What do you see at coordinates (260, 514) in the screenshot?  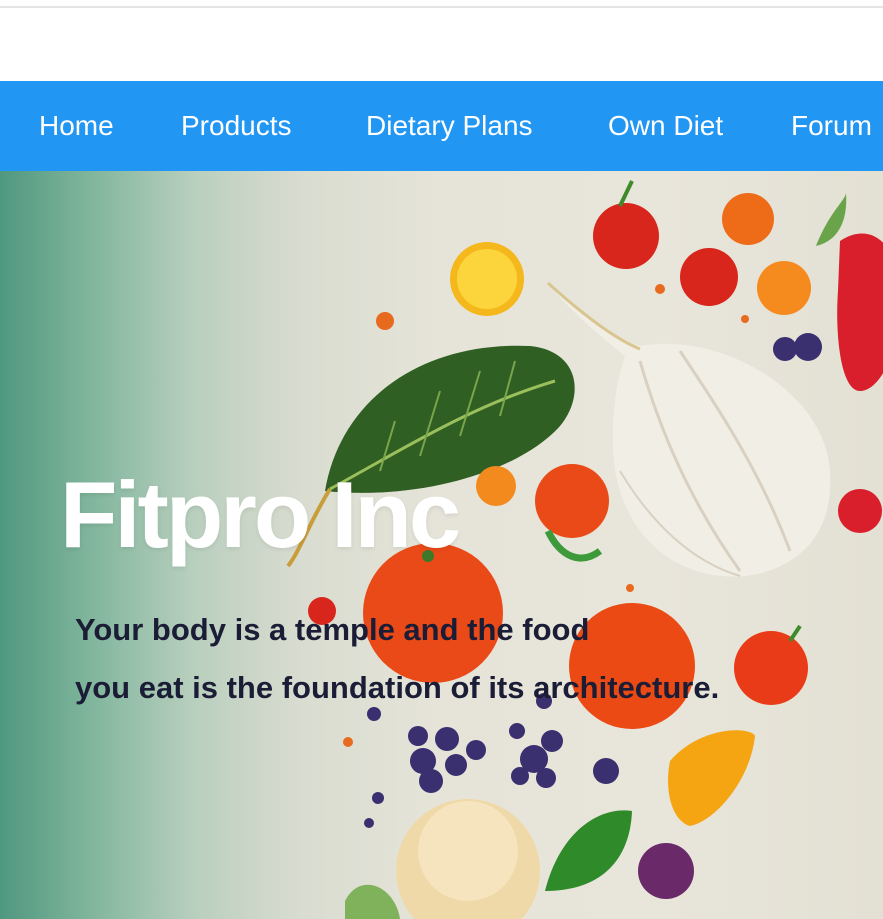 I see `hero-title: Fitpro Inc` at bounding box center [260, 514].